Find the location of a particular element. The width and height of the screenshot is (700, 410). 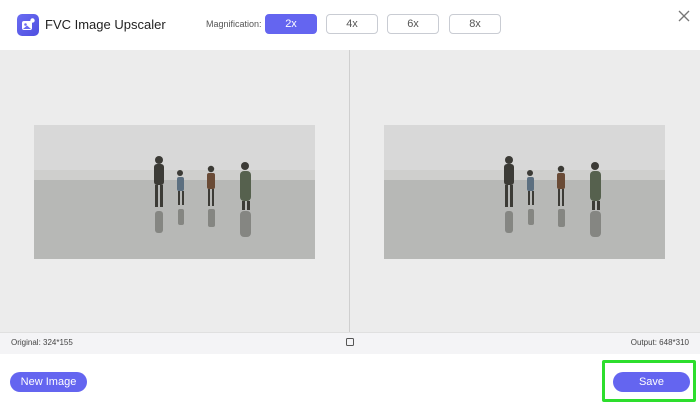

app-logo-icon is located at coordinates (28, 25).